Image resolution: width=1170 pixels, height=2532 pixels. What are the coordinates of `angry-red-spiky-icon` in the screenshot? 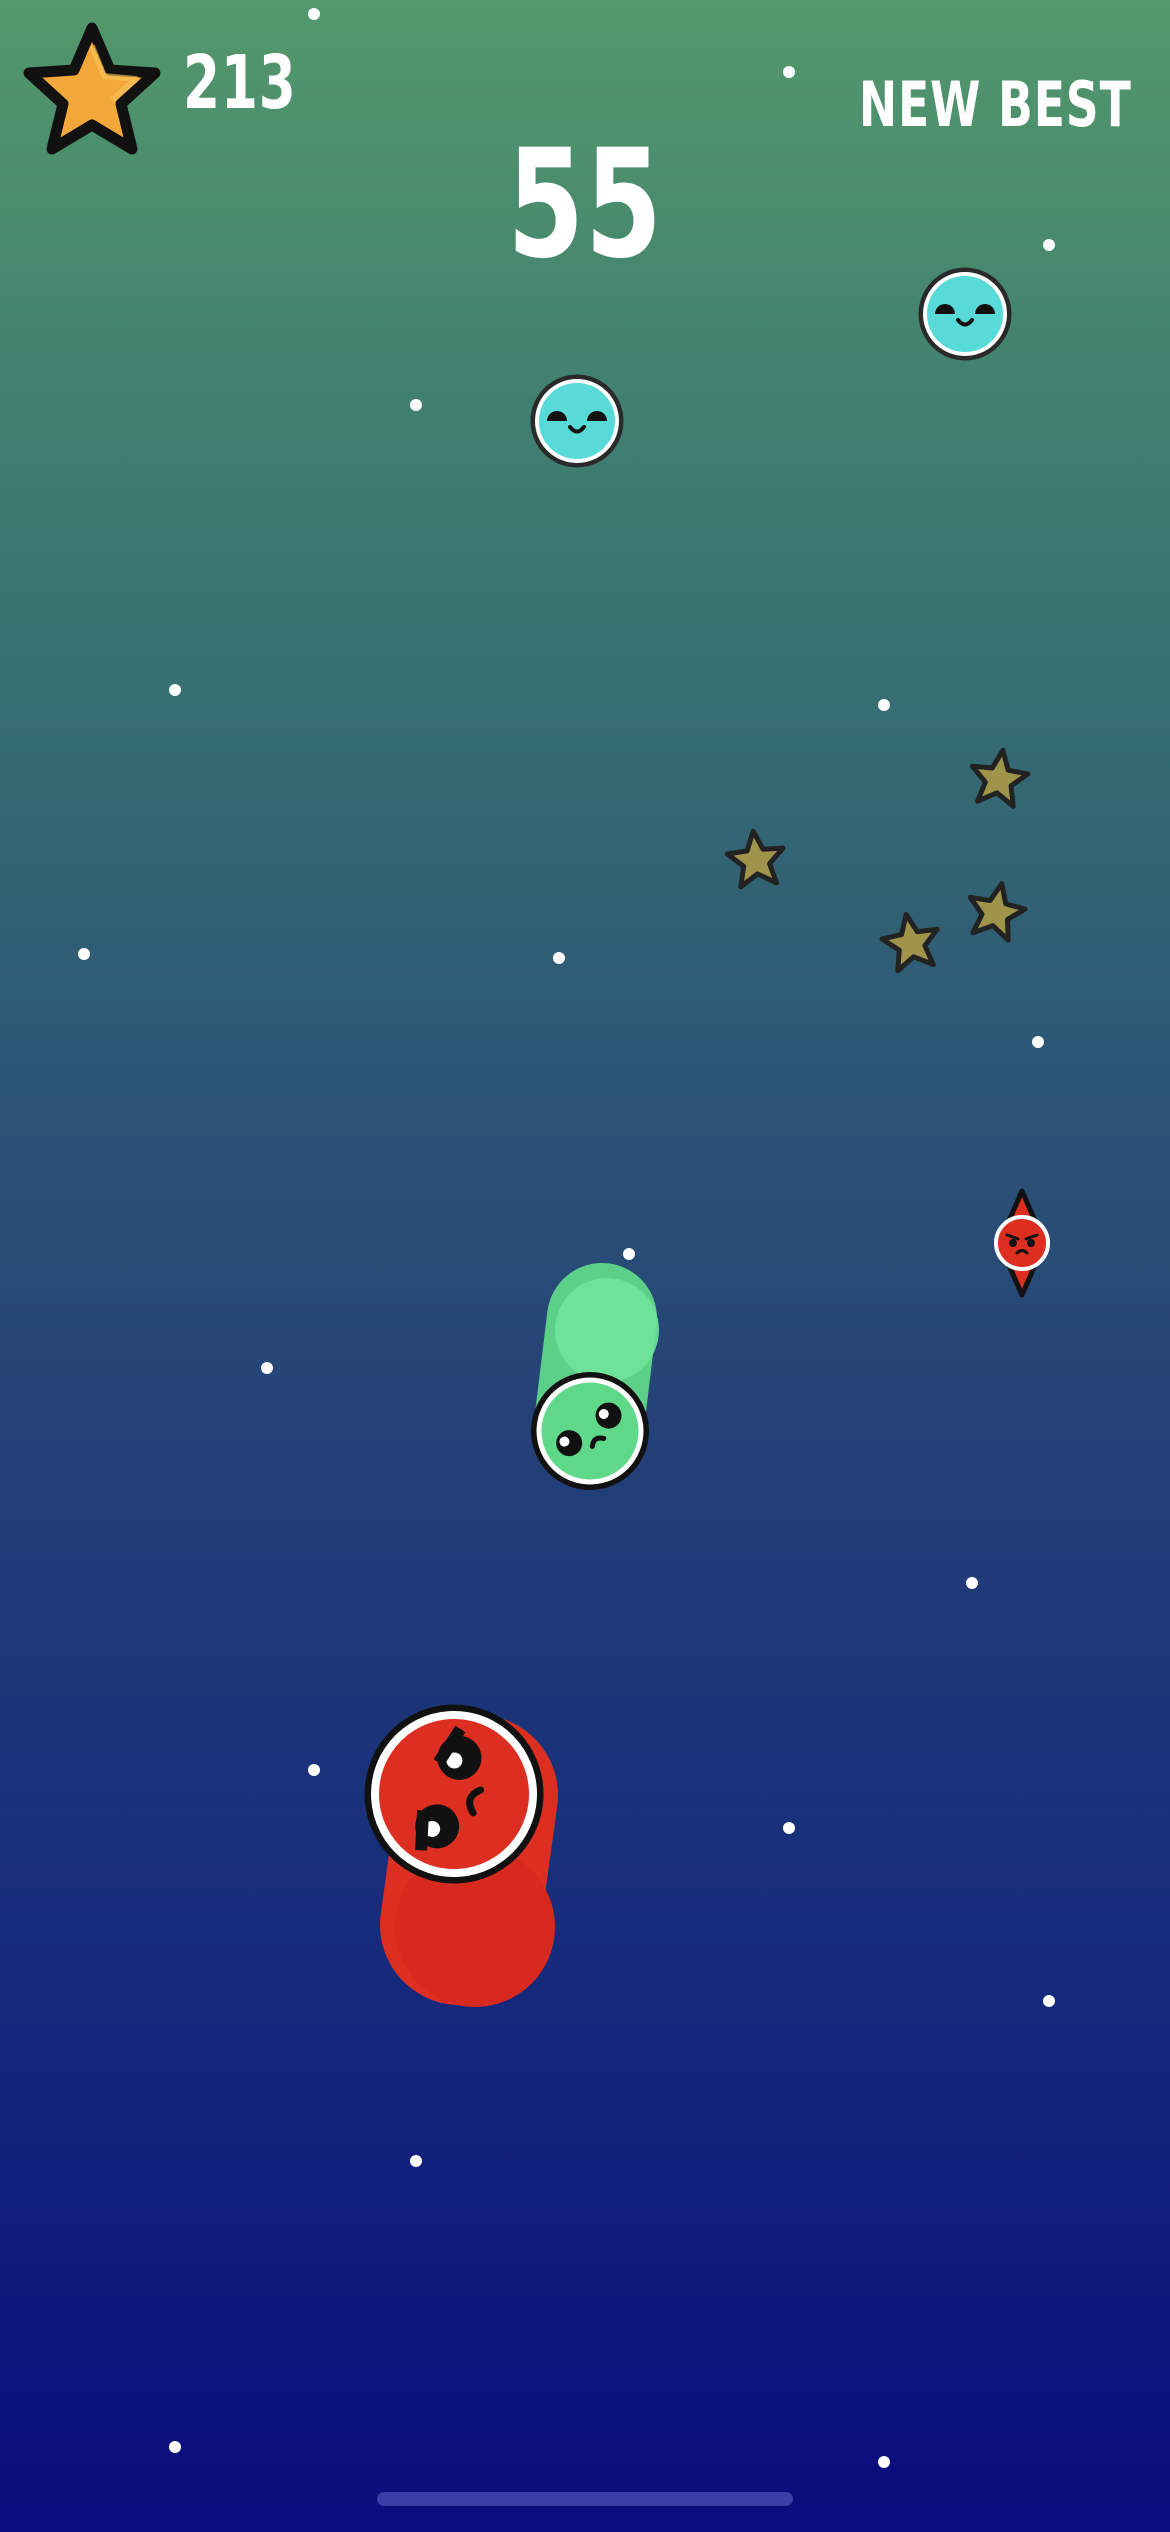 It's located at (1022, 1243).